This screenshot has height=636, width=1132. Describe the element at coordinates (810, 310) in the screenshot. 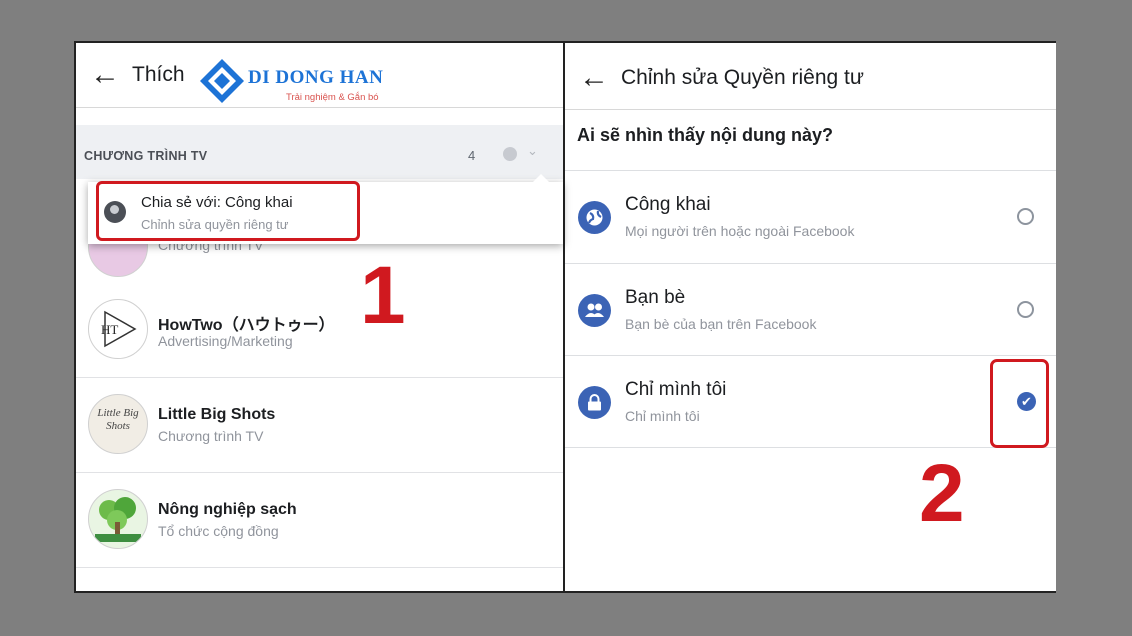

I see `option-friends: Bạn bè Bạn bè của bạn trên Facebook` at that location.